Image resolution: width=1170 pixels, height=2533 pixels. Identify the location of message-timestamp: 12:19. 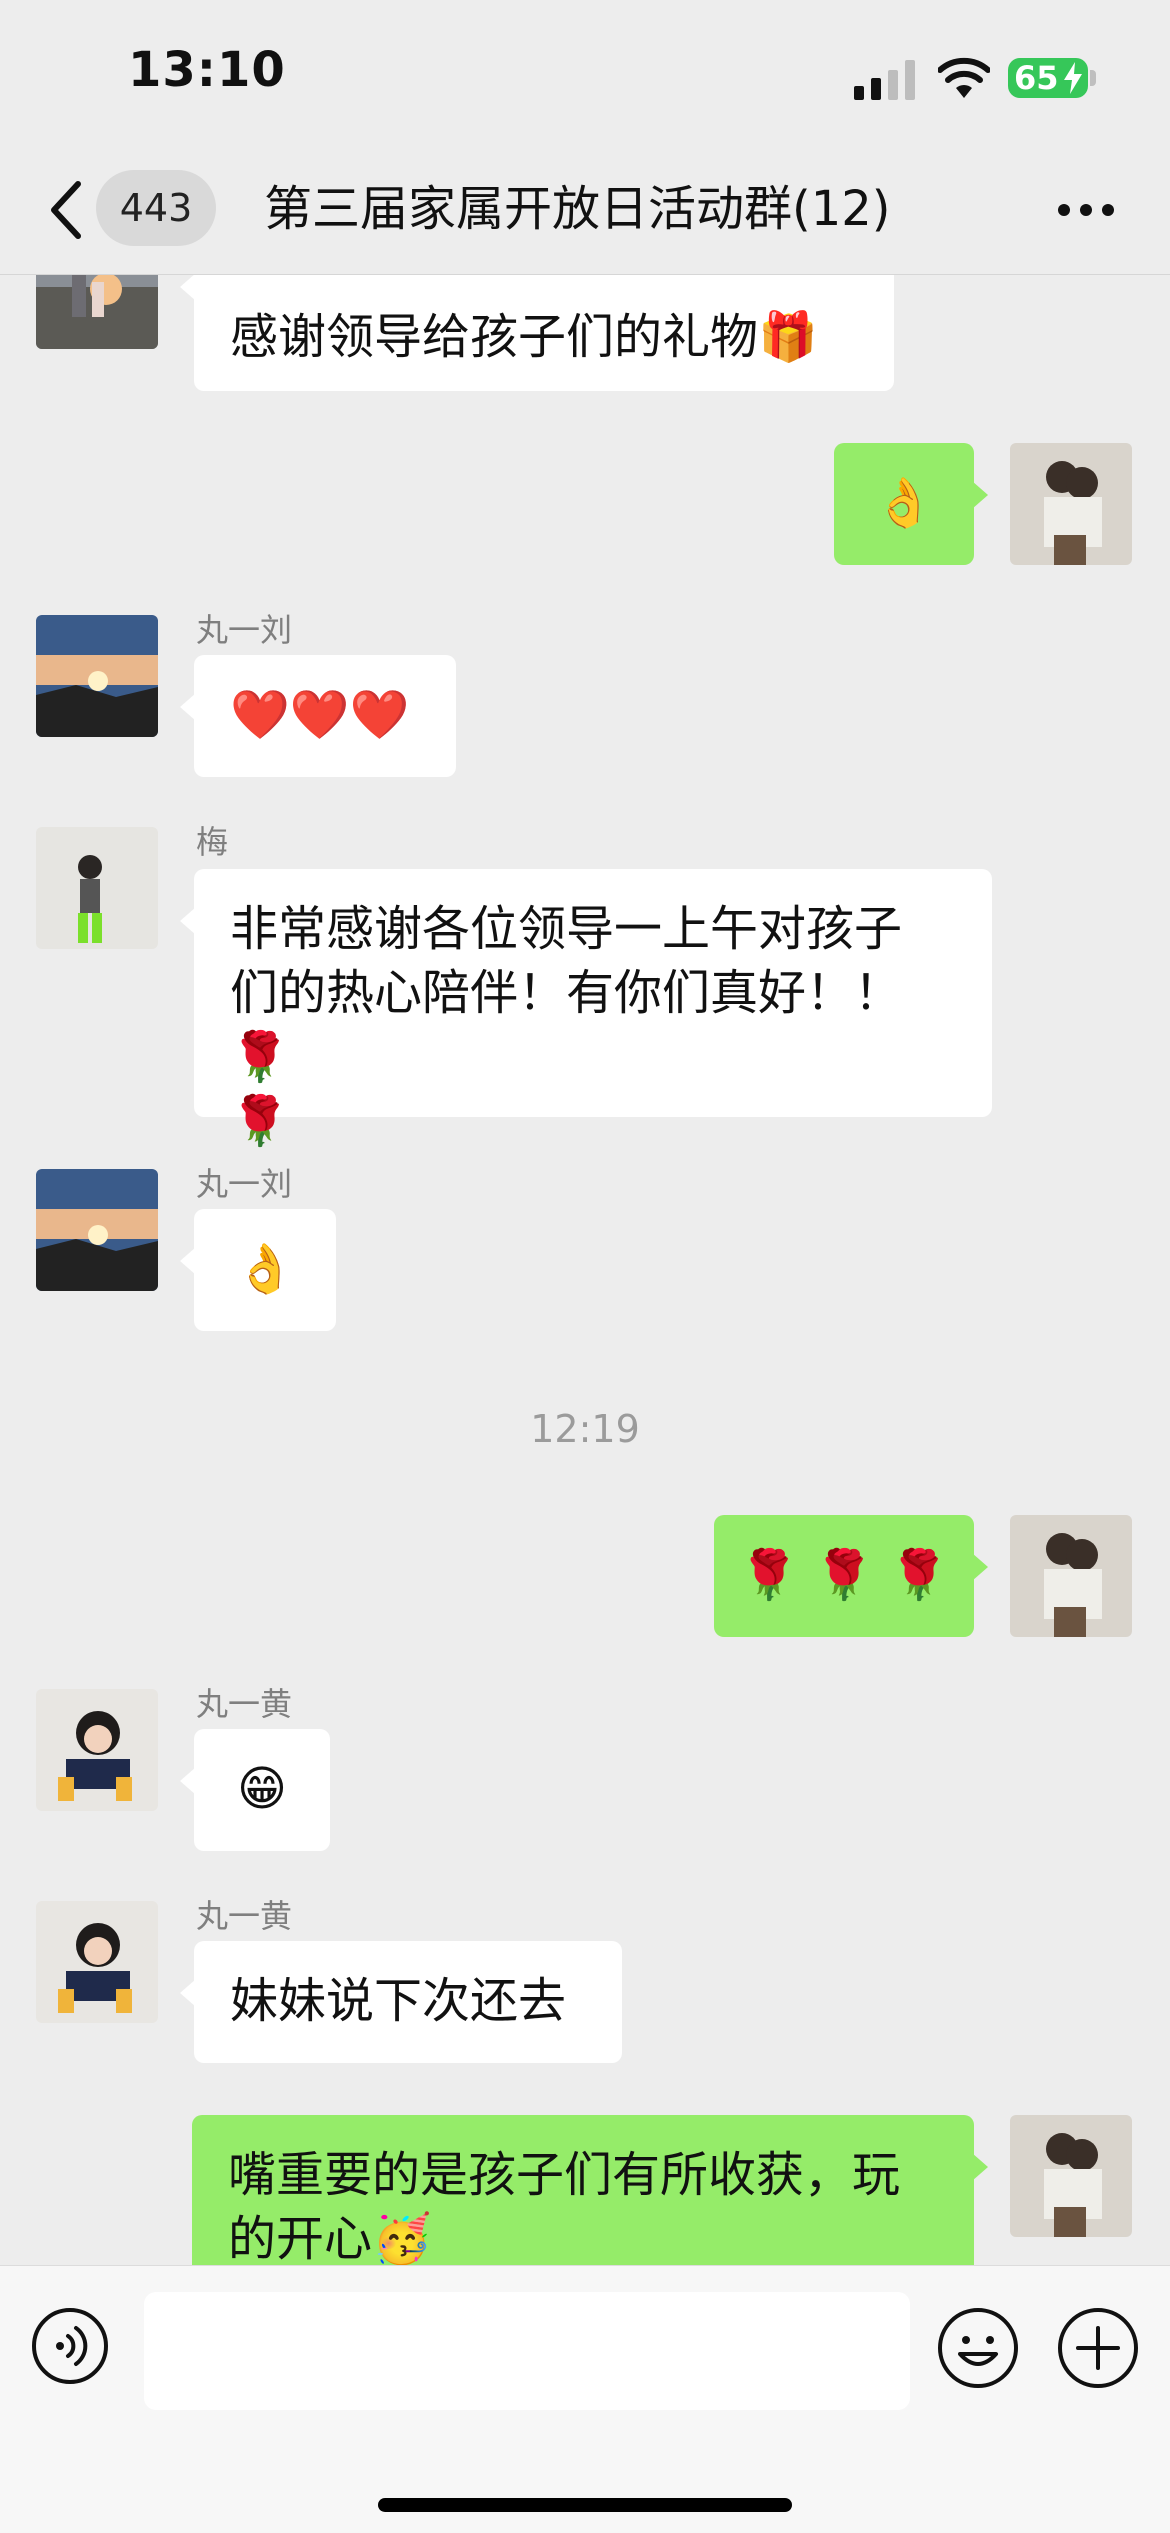
(585, 1429).